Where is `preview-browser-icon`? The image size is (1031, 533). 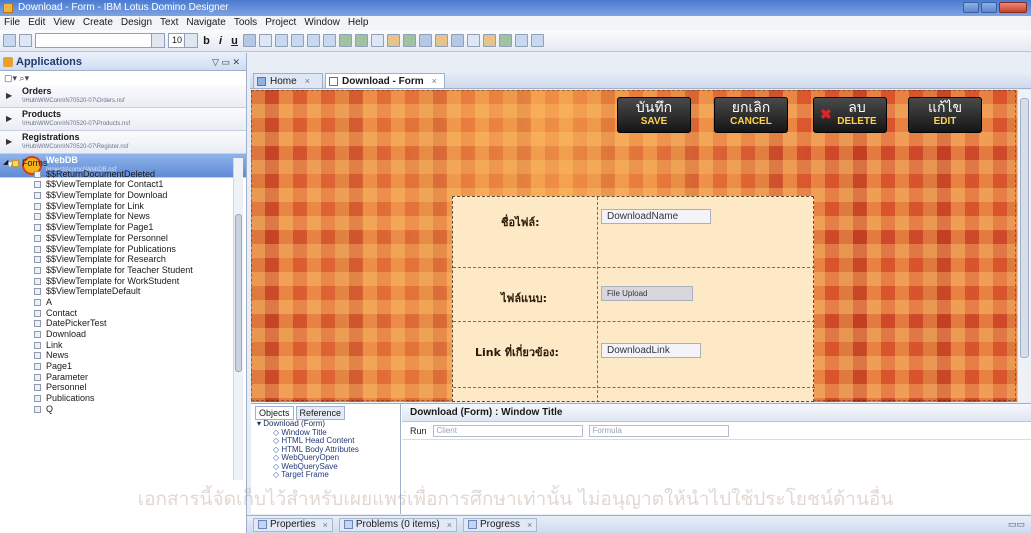
preview-browser-icon is located at coordinates (505, 40).